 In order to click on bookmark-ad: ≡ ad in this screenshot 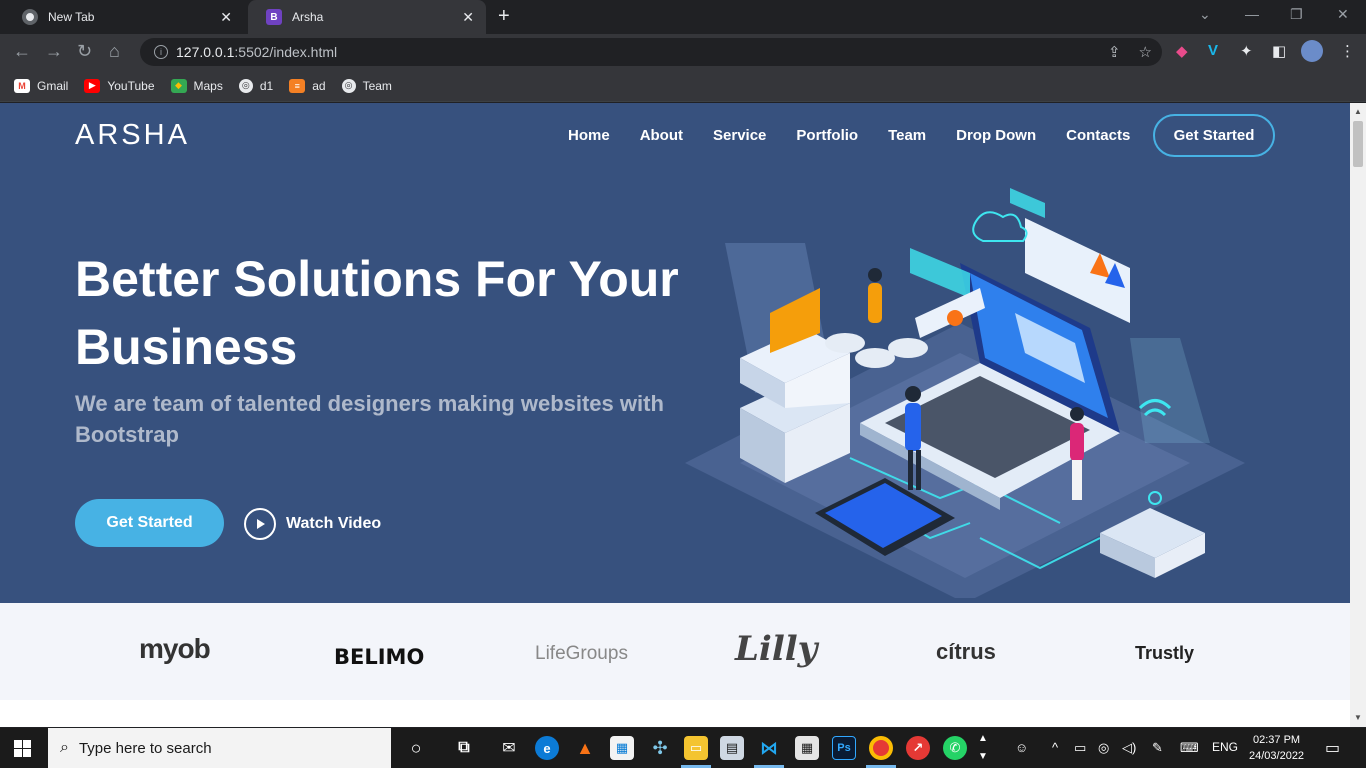, I will do `click(307, 85)`.